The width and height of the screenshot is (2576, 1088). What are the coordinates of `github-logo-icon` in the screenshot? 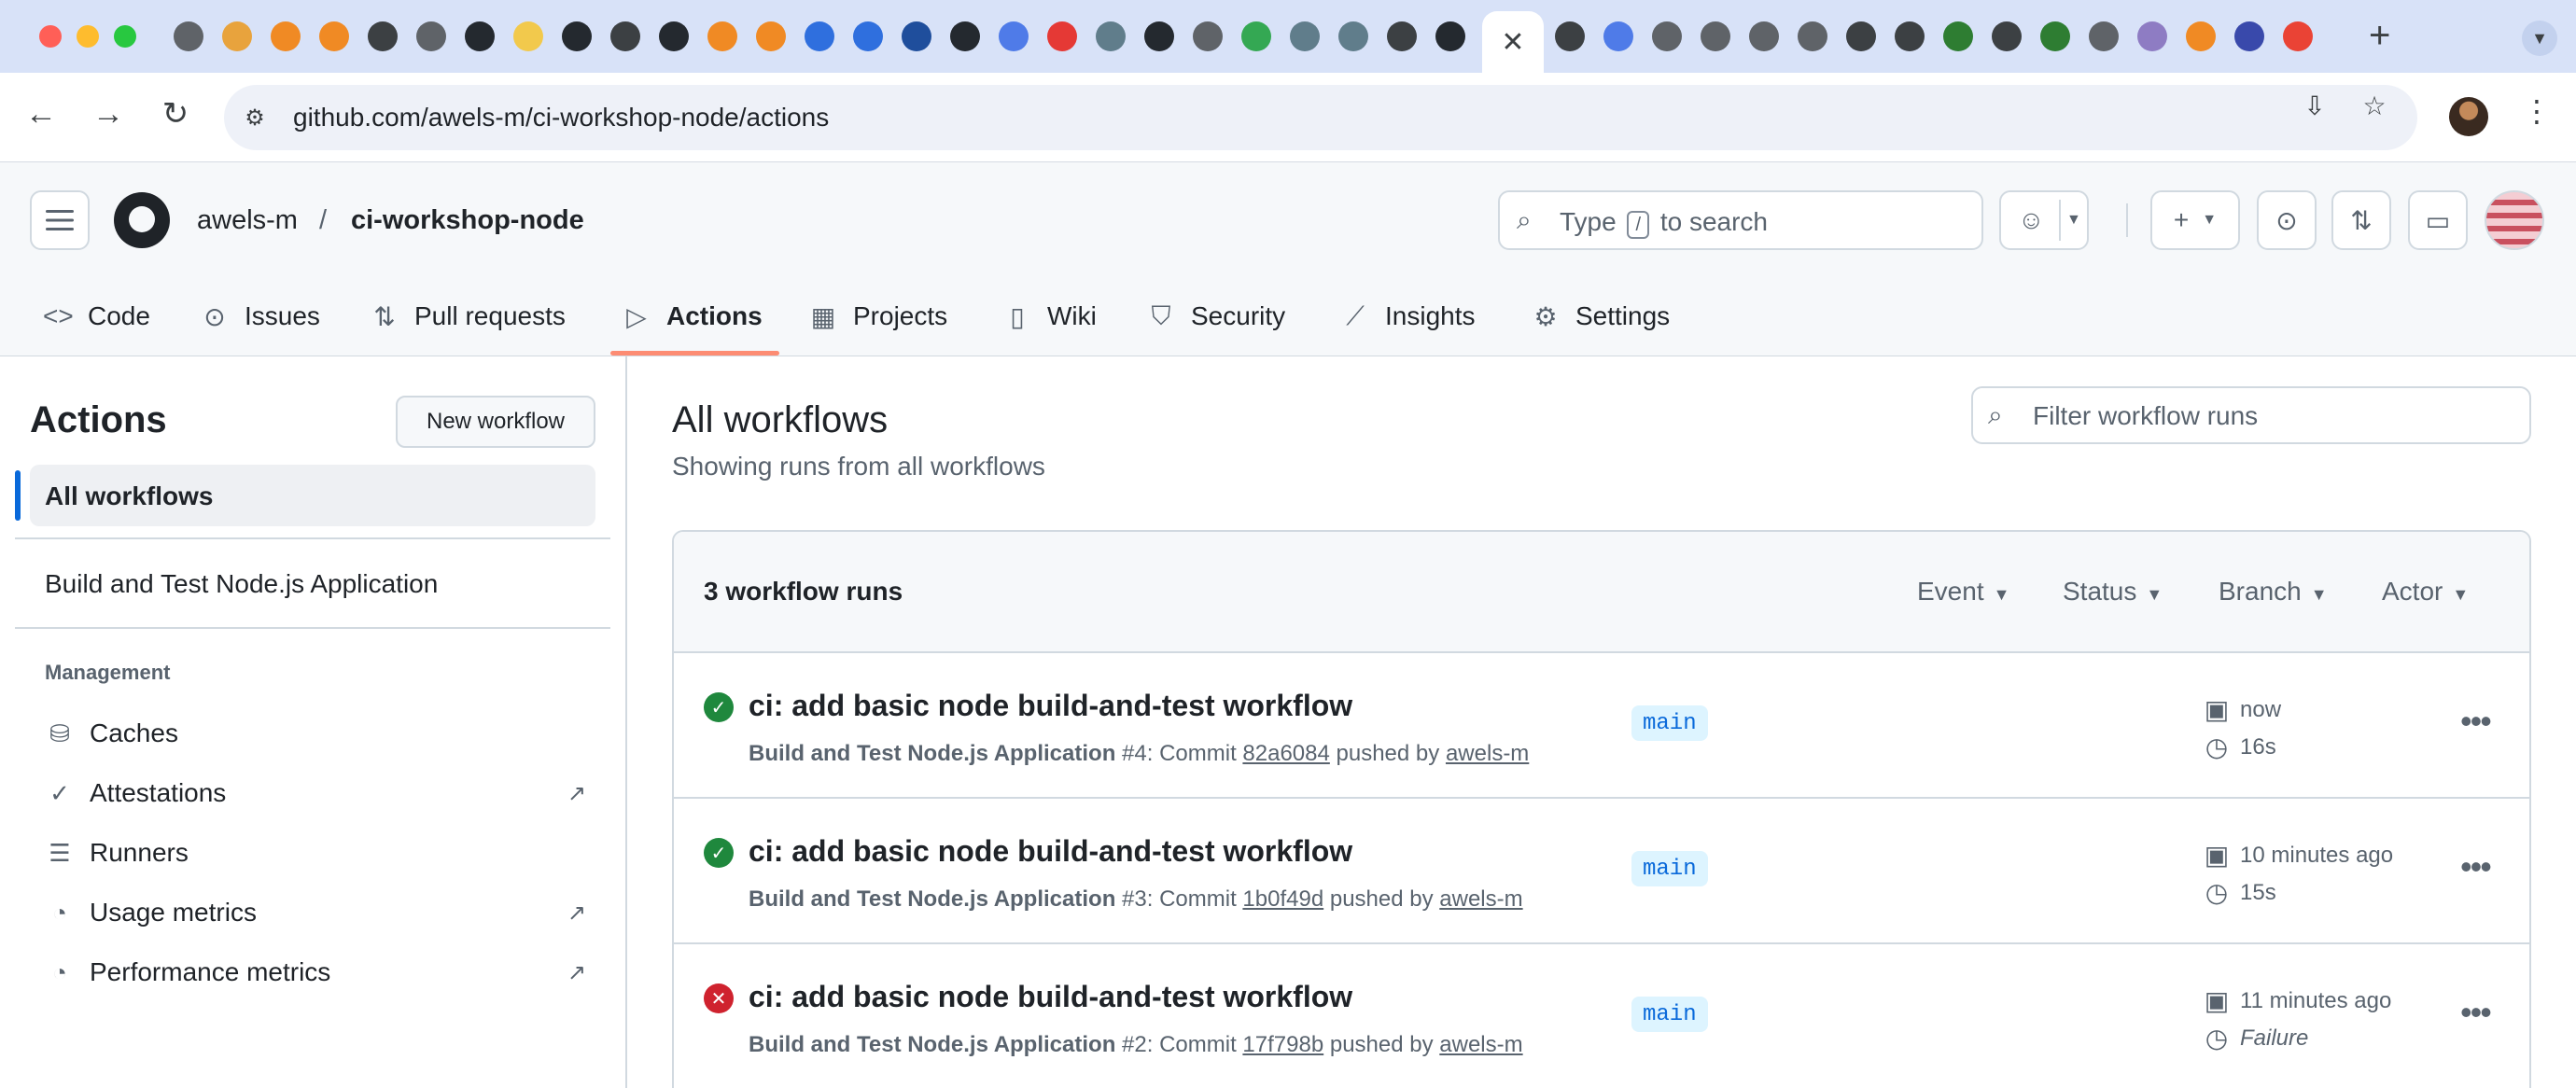 It's located at (142, 220).